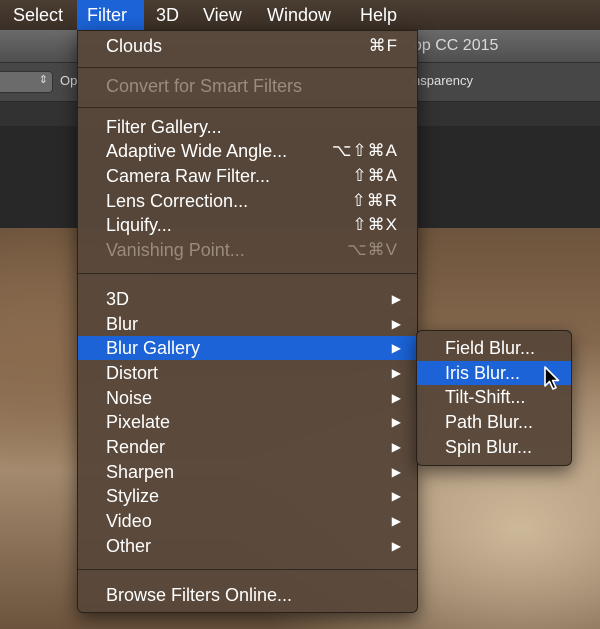 The height and width of the screenshot is (629, 600). I want to click on menu-item-label: Stylize, so click(133, 496).